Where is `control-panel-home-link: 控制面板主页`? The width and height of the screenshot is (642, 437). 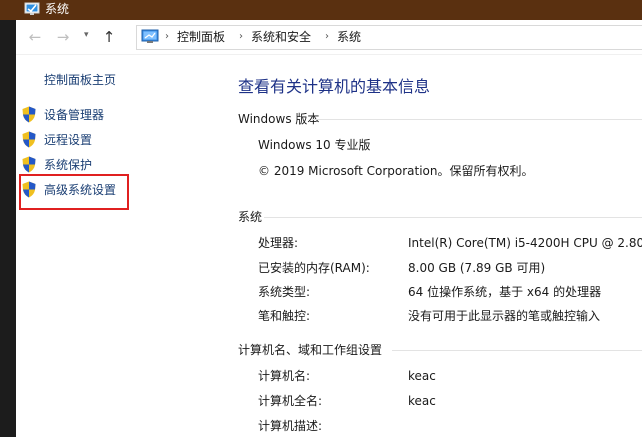
control-panel-home-link: 控制面板主页 is located at coordinates (80, 79).